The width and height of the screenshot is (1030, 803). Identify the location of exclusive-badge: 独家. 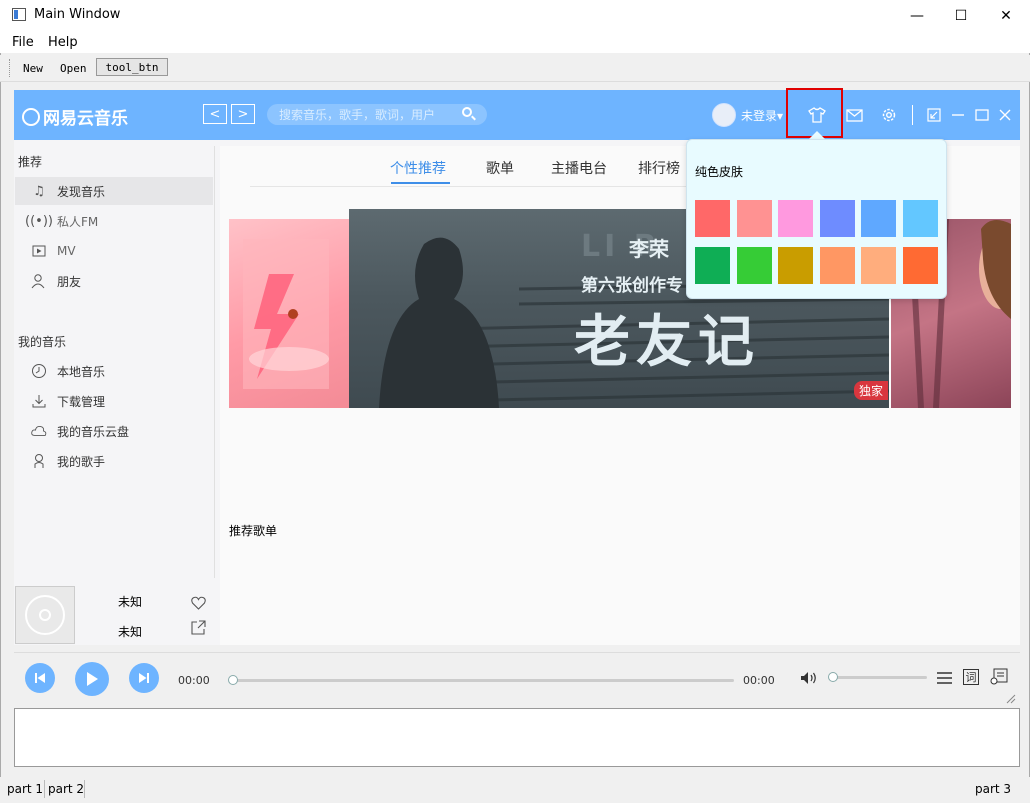
(871, 390).